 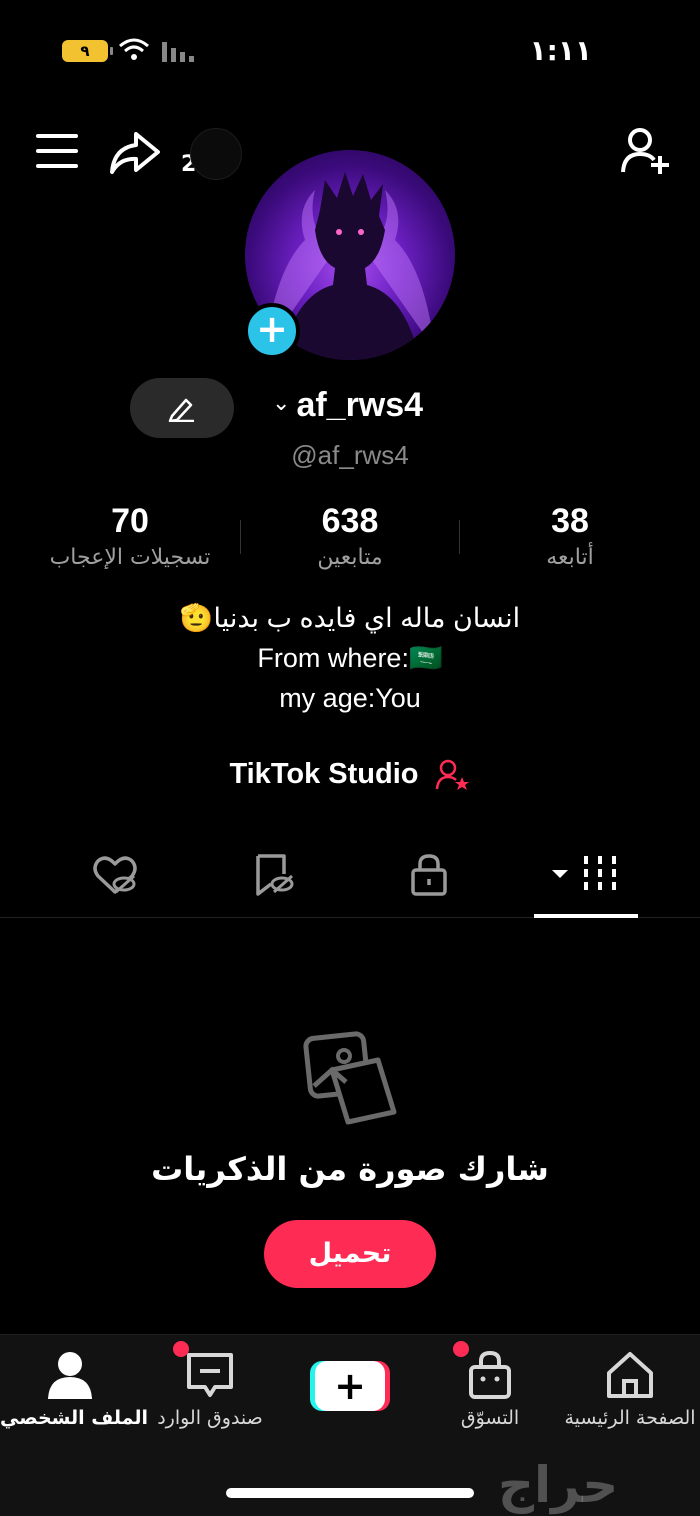 I want to click on create-button: +, so click(x=350, y=1386).